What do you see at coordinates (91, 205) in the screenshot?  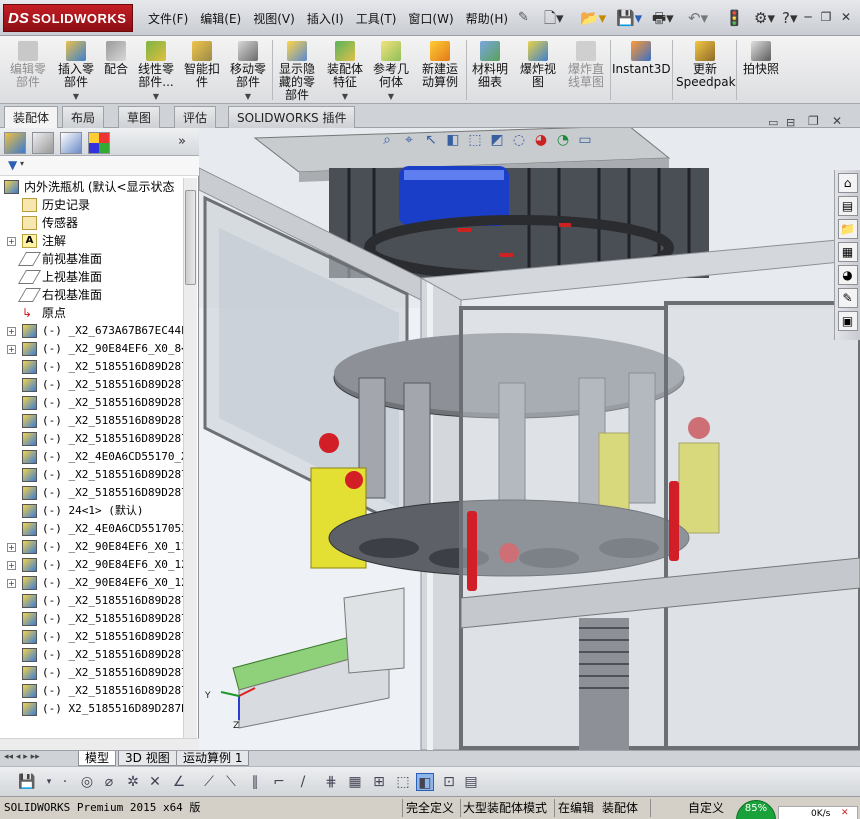 I see `tree-node: 历史记录` at bounding box center [91, 205].